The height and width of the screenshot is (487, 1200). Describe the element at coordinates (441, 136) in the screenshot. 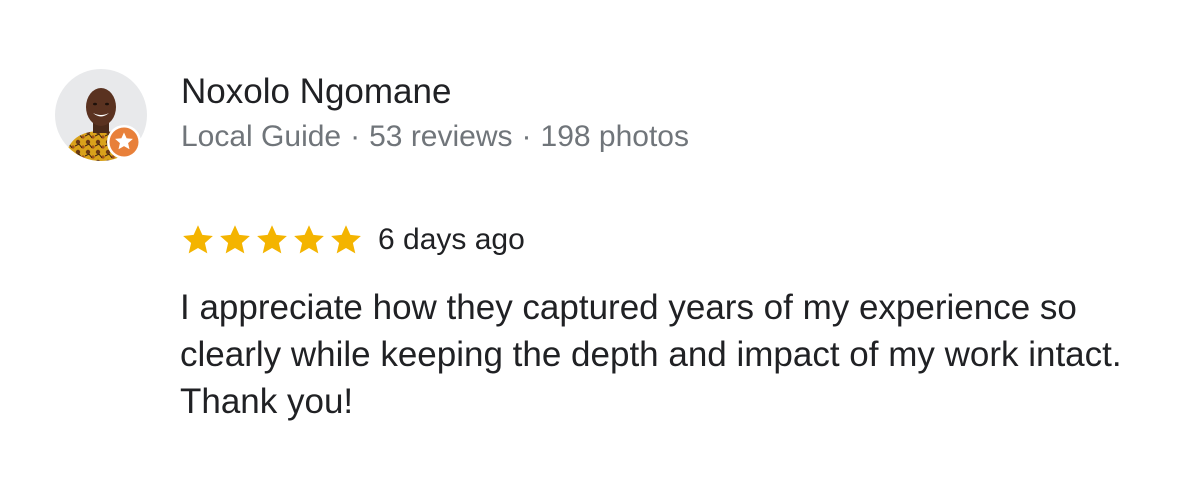

I see `reviewer-review-count: 53 reviews` at that location.